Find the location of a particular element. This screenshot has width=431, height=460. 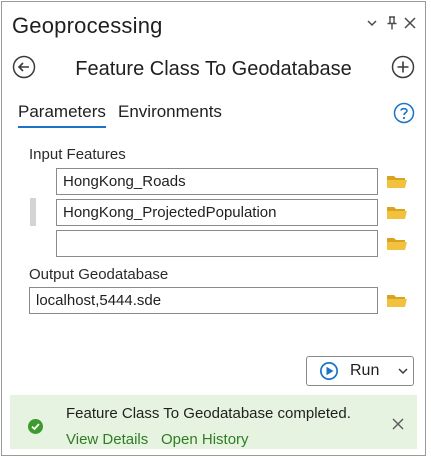

tool-header: Feature Class To Geodatabase is located at coordinates (213, 68).